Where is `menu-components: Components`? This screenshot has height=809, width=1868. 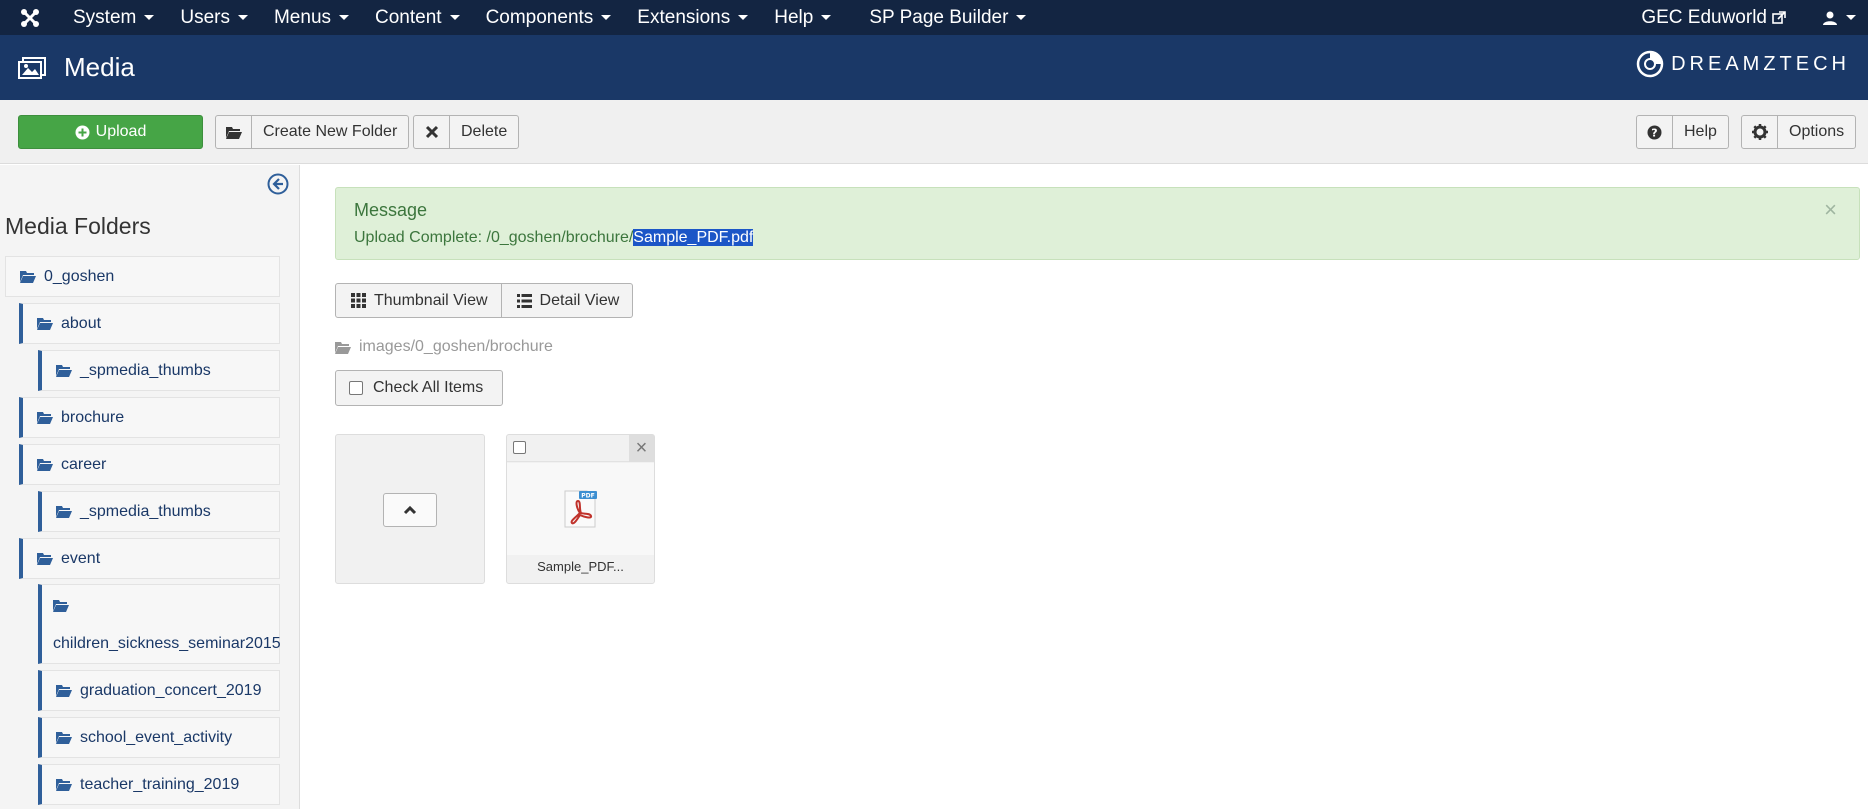
menu-components: Components is located at coordinates (549, 18).